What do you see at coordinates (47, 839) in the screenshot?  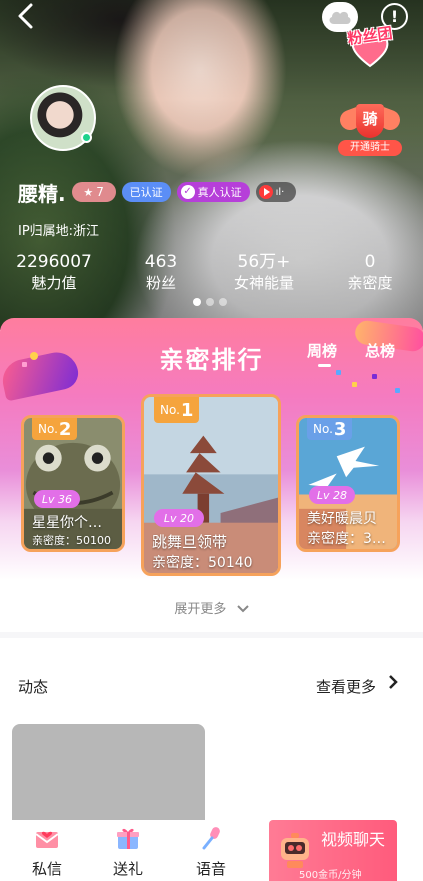 I see `envelope-heart-icon` at bounding box center [47, 839].